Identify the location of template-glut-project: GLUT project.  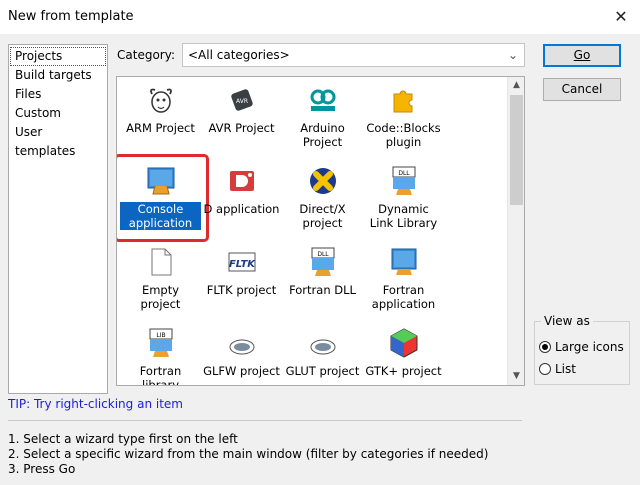
(322, 354).